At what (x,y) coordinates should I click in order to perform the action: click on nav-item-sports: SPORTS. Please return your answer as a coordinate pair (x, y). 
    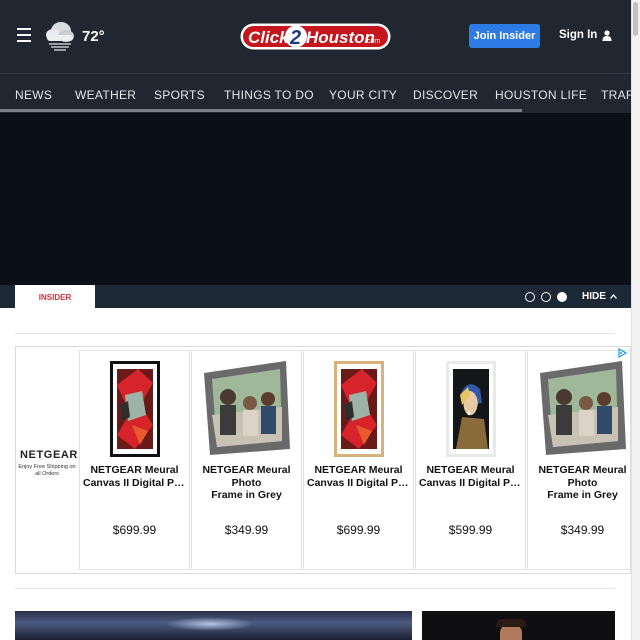
    Looking at the image, I should click on (179, 95).